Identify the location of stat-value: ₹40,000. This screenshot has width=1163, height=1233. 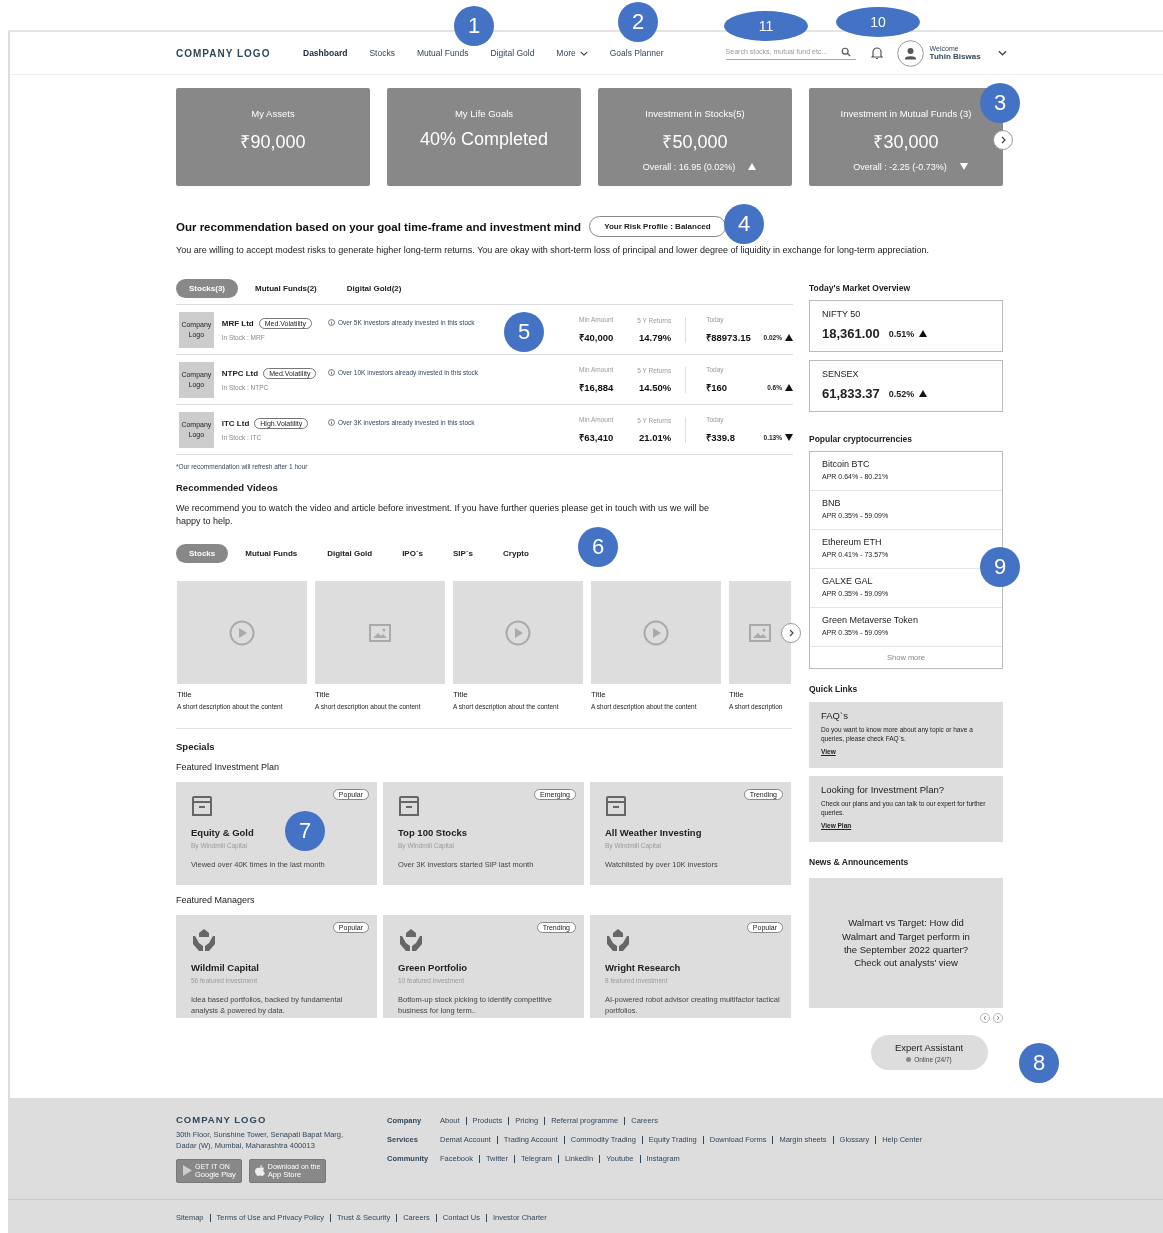
(596, 337).